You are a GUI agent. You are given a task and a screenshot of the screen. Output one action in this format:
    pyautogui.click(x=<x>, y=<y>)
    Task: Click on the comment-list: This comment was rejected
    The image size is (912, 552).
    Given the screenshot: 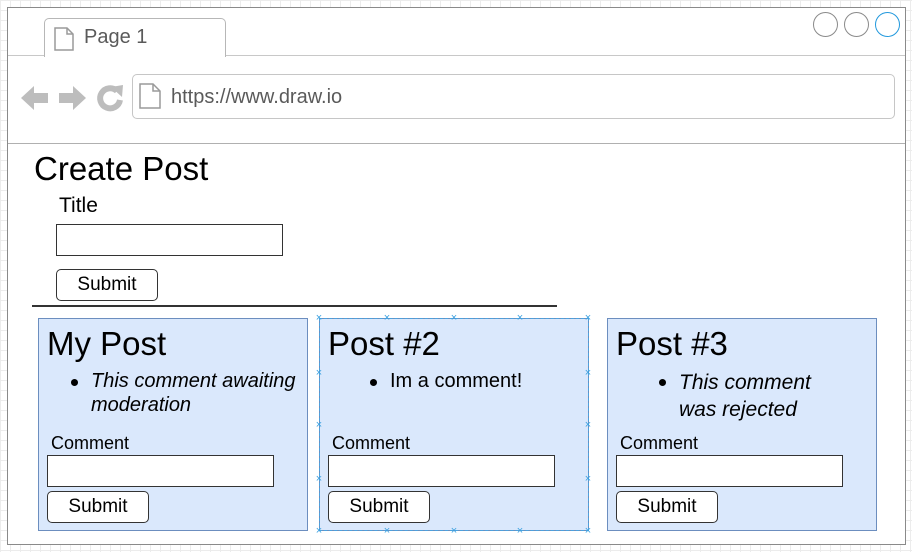 What is the action you would take?
    pyautogui.click(x=754, y=396)
    